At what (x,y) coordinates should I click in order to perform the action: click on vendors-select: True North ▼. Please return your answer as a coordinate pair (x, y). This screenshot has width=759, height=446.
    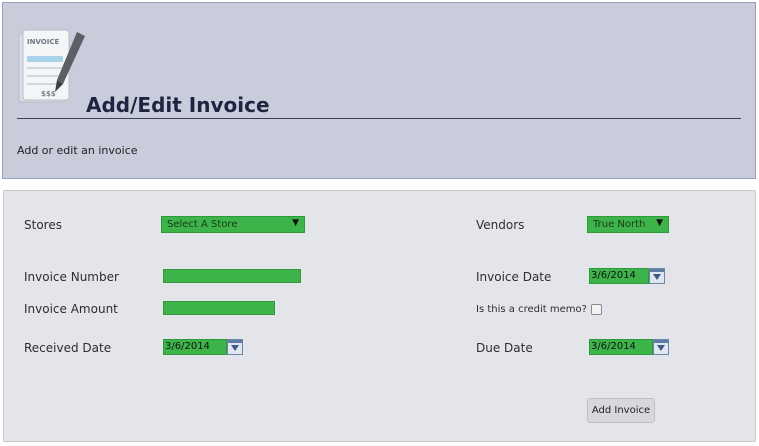
    Looking at the image, I should click on (628, 224).